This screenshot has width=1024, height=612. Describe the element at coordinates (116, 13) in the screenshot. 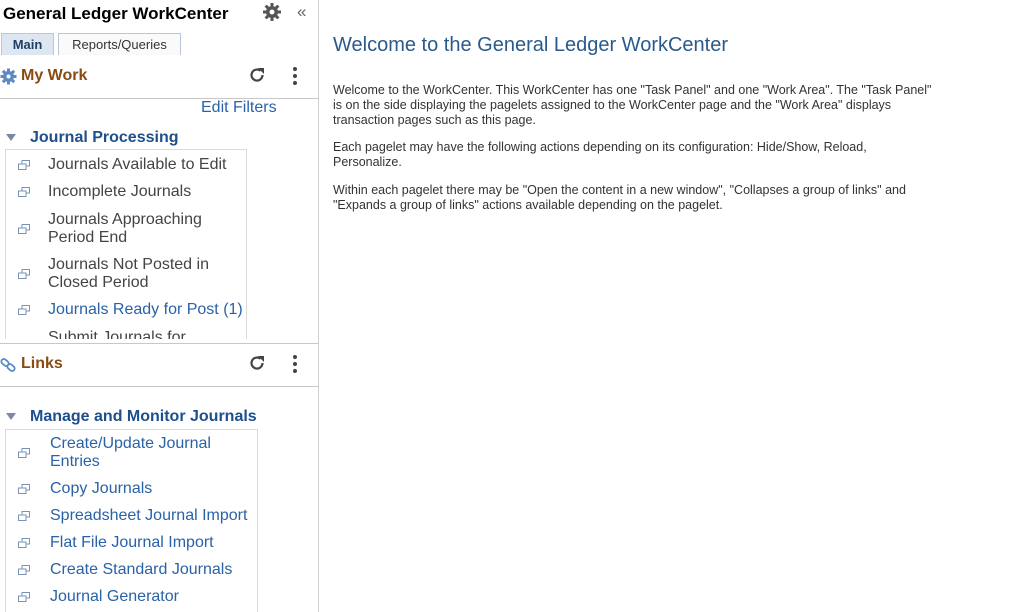

I see `panel-title: General Ledger WorkCenter` at that location.